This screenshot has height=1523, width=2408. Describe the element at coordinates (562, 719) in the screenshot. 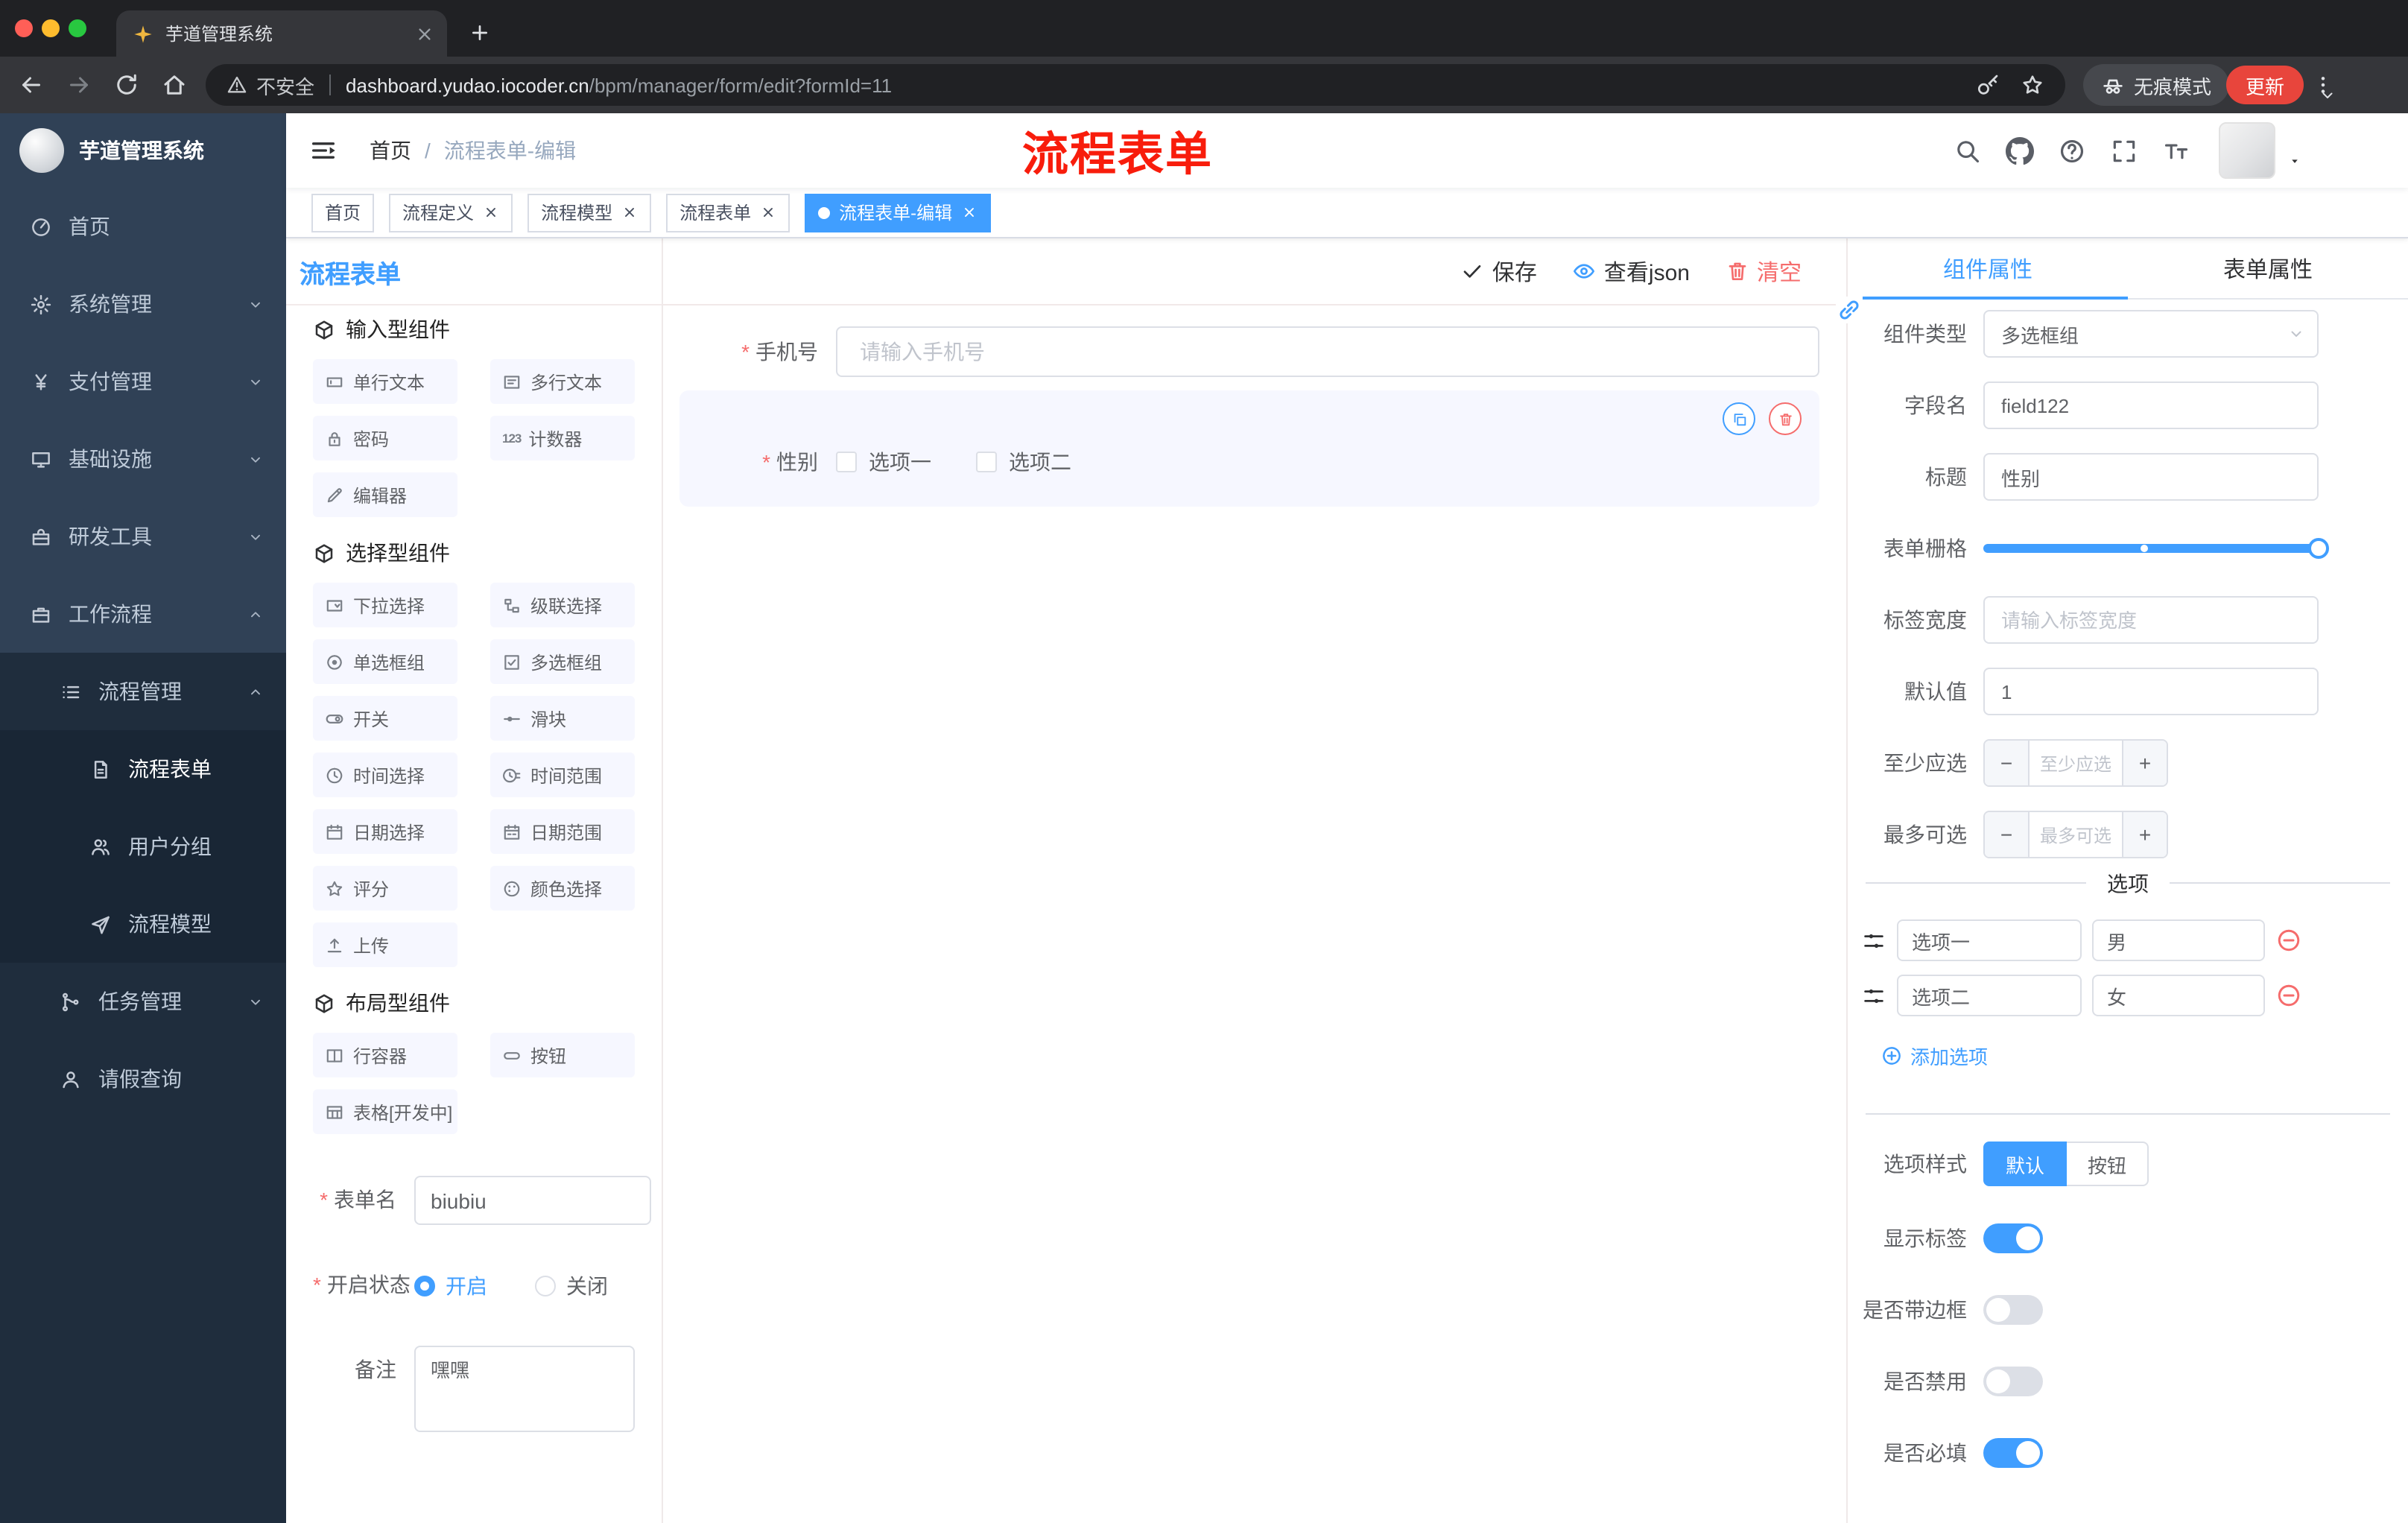

I see `palette-item: 滑块` at that location.